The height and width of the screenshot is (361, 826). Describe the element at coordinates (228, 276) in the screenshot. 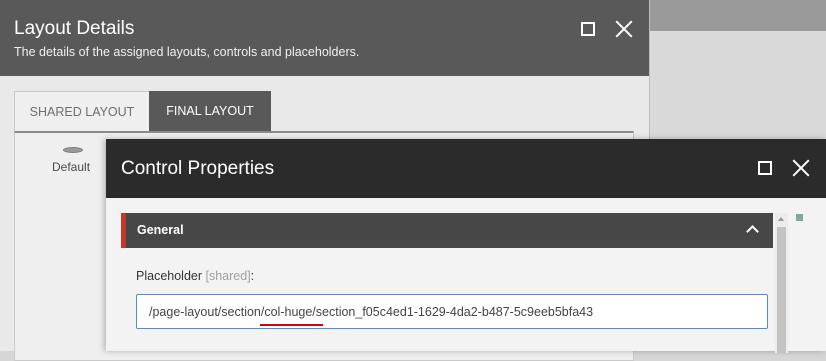

I see `shared-tag: [shared]` at that location.